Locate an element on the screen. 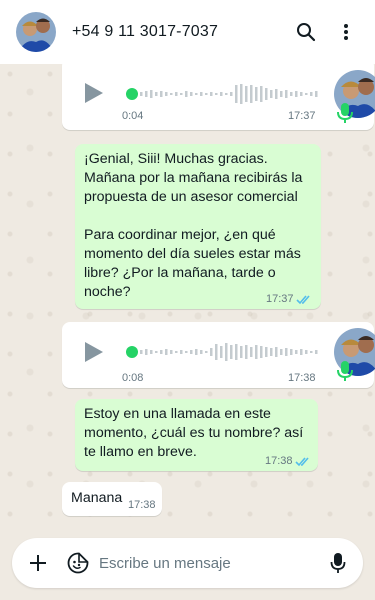  message-input is located at coordinates (208, 563).